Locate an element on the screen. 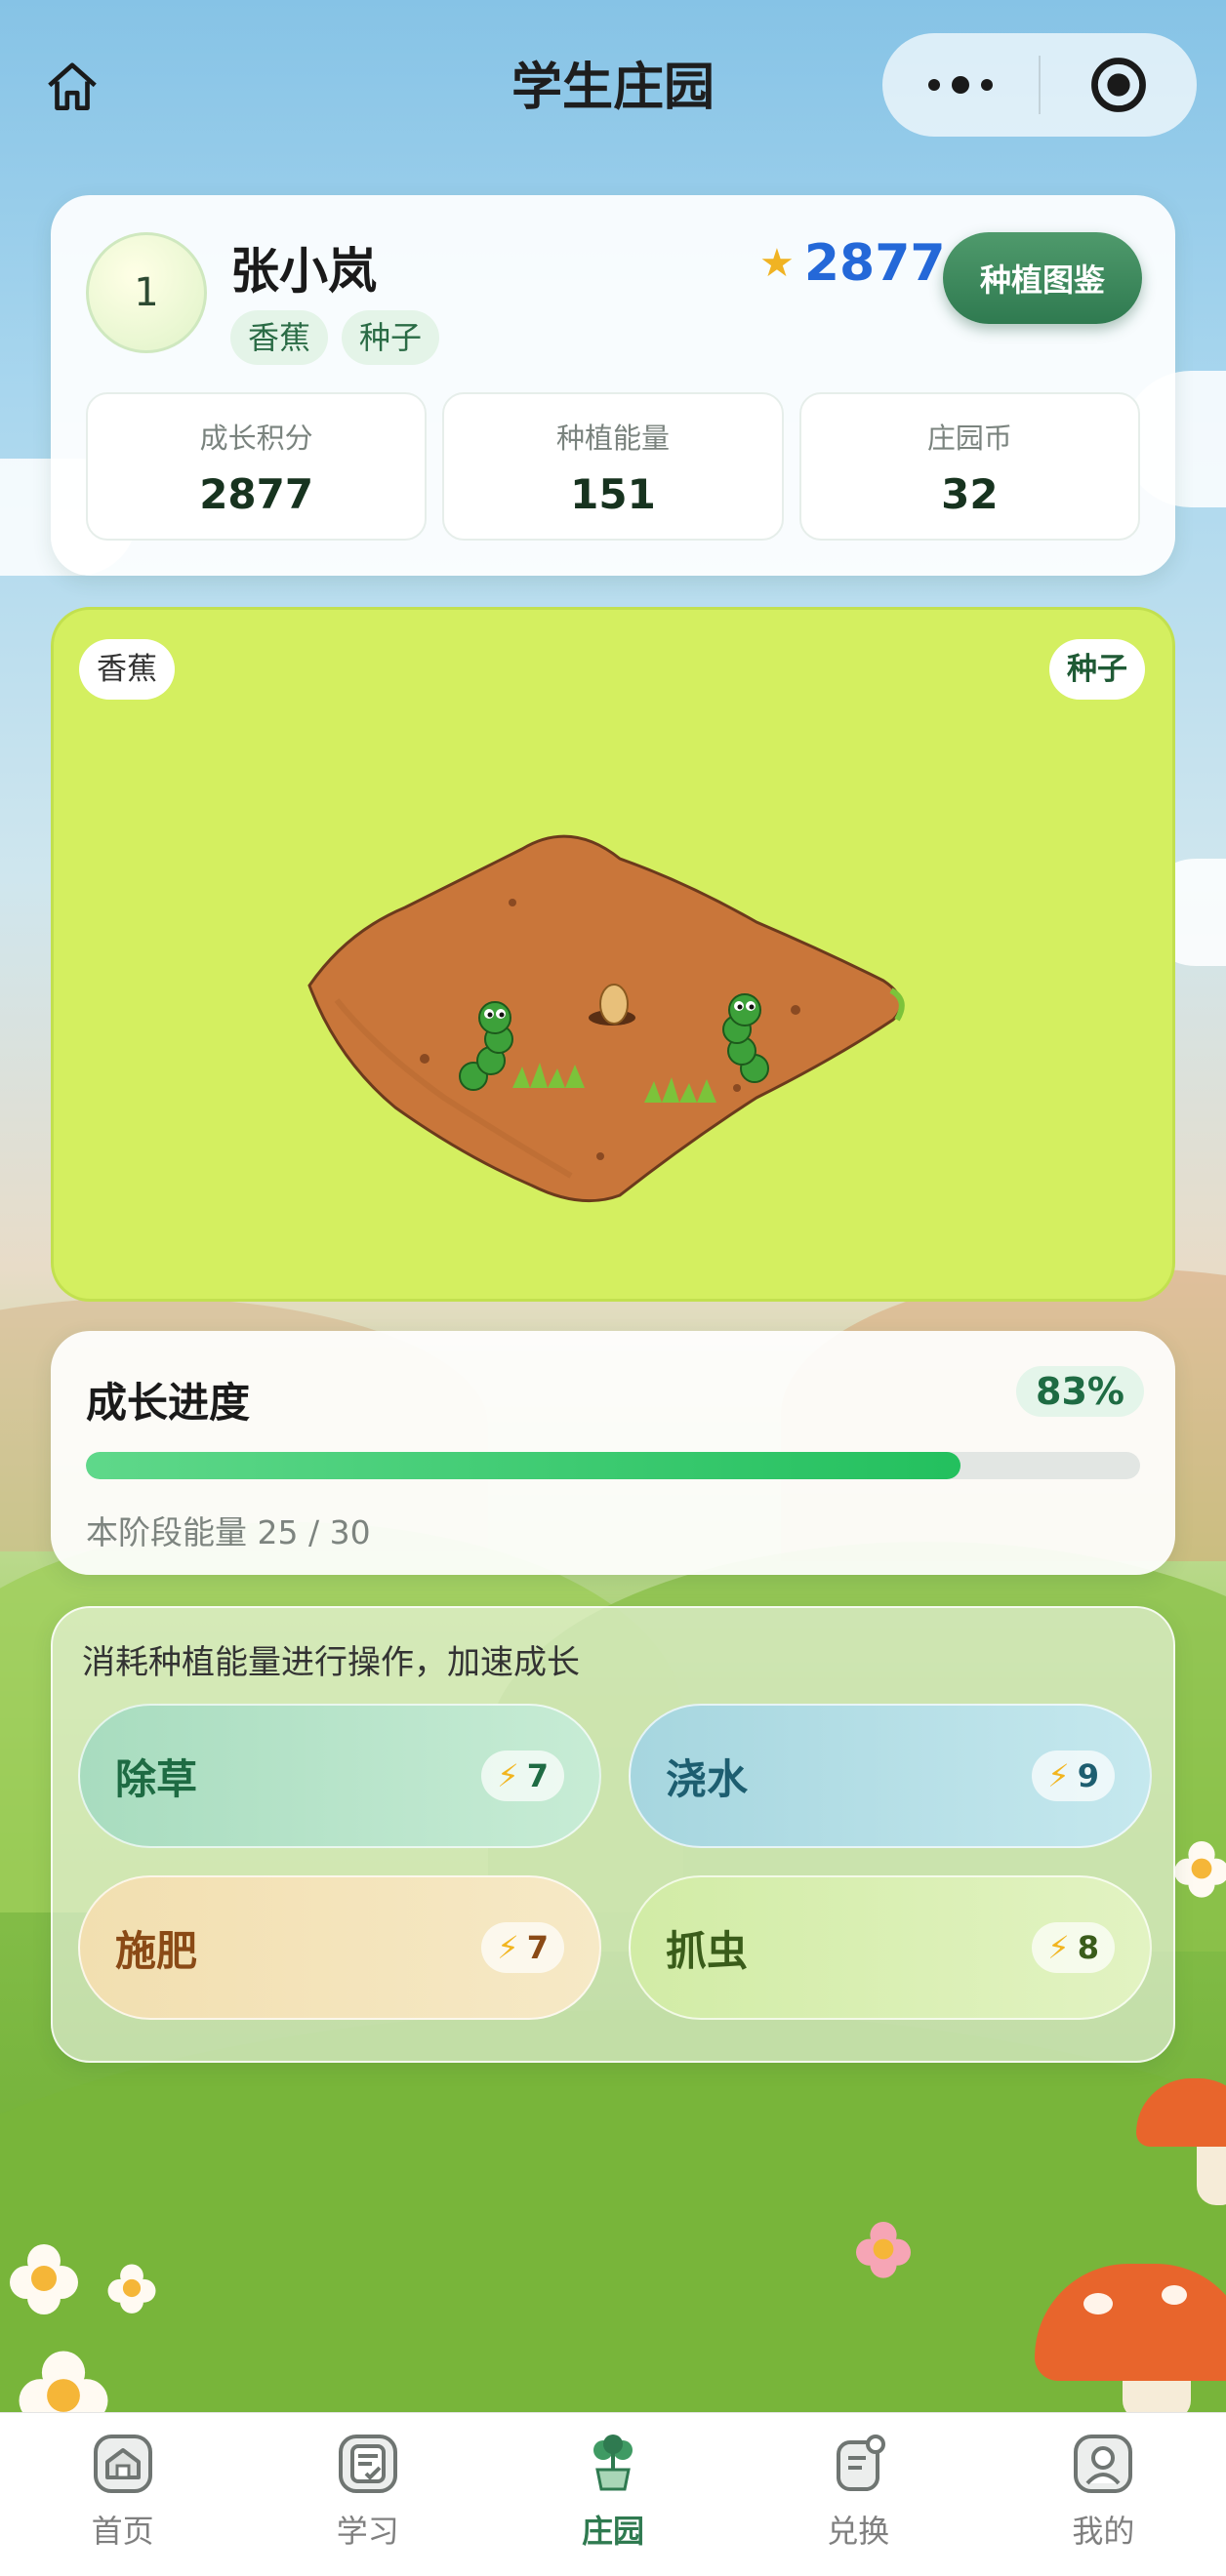 The width and height of the screenshot is (1226, 2576). weeding-button: 除草 ⚡ 7 is located at coordinates (339, 1776).